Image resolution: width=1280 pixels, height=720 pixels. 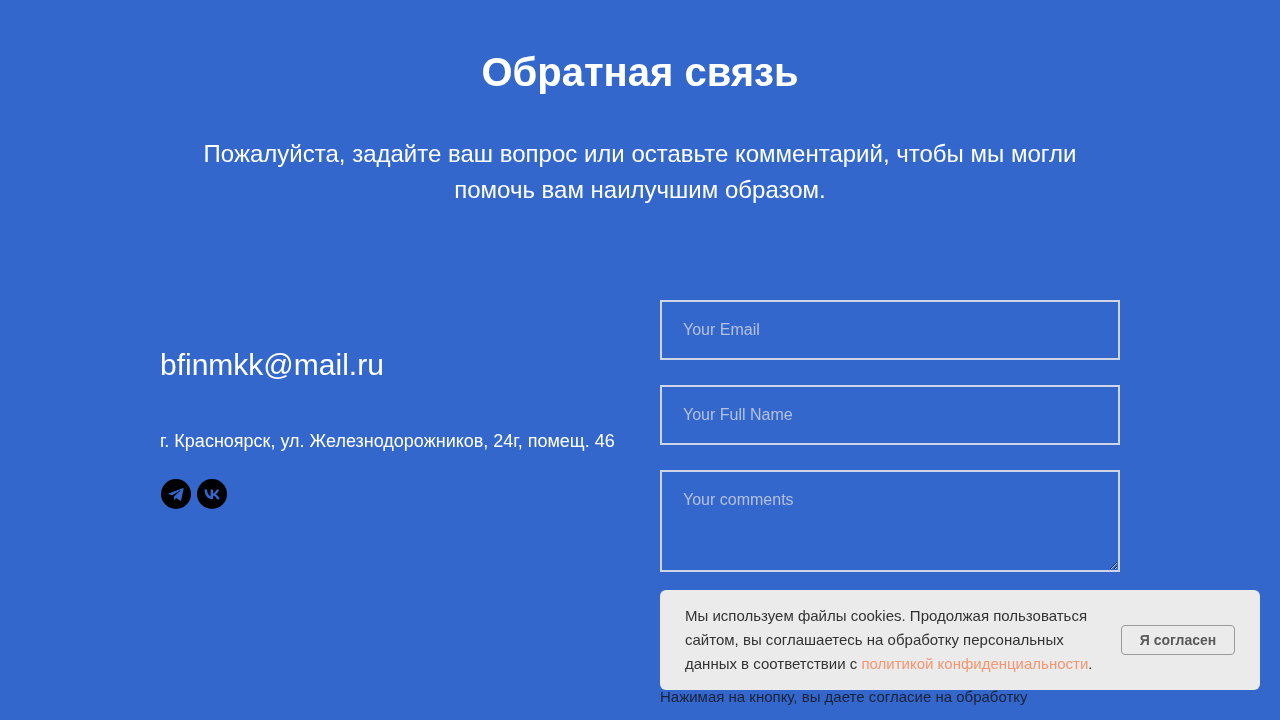 What do you see at coordinates (272, 365) in the screenshot?
I see `contact-email: bfinmkk@mail.ru` at bounding box center [272, 365].